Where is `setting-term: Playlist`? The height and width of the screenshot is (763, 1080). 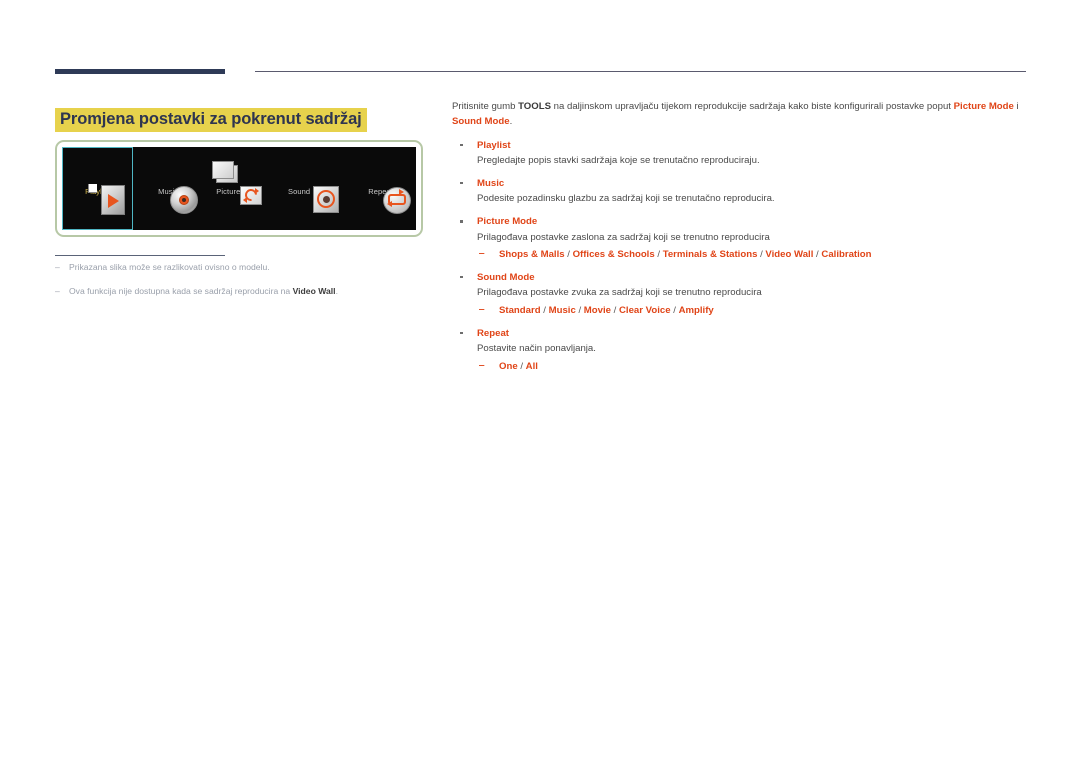 setting-term: Playlist is located at coordinates (494, 145).